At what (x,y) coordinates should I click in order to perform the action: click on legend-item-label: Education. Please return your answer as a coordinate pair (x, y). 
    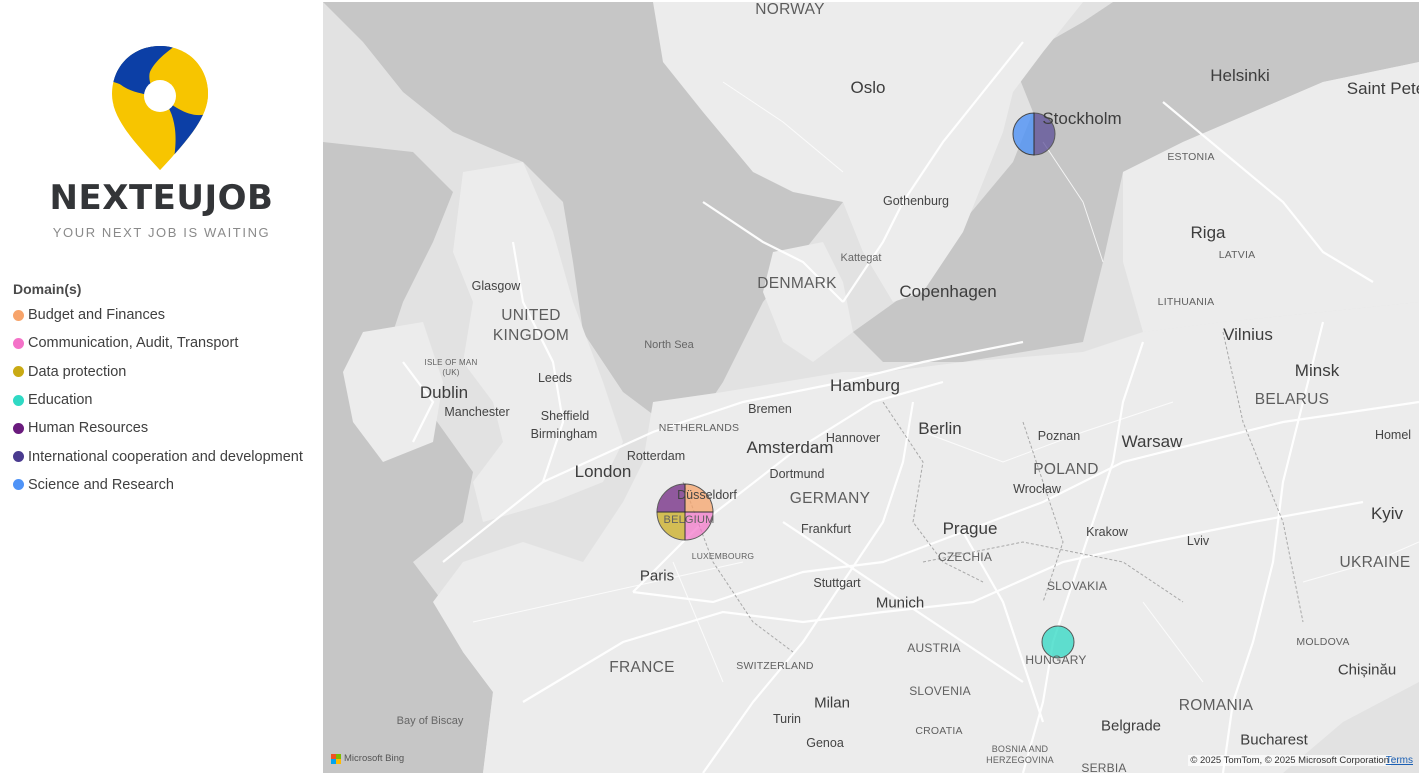
    Looking at the image, I should click on (60, 400).